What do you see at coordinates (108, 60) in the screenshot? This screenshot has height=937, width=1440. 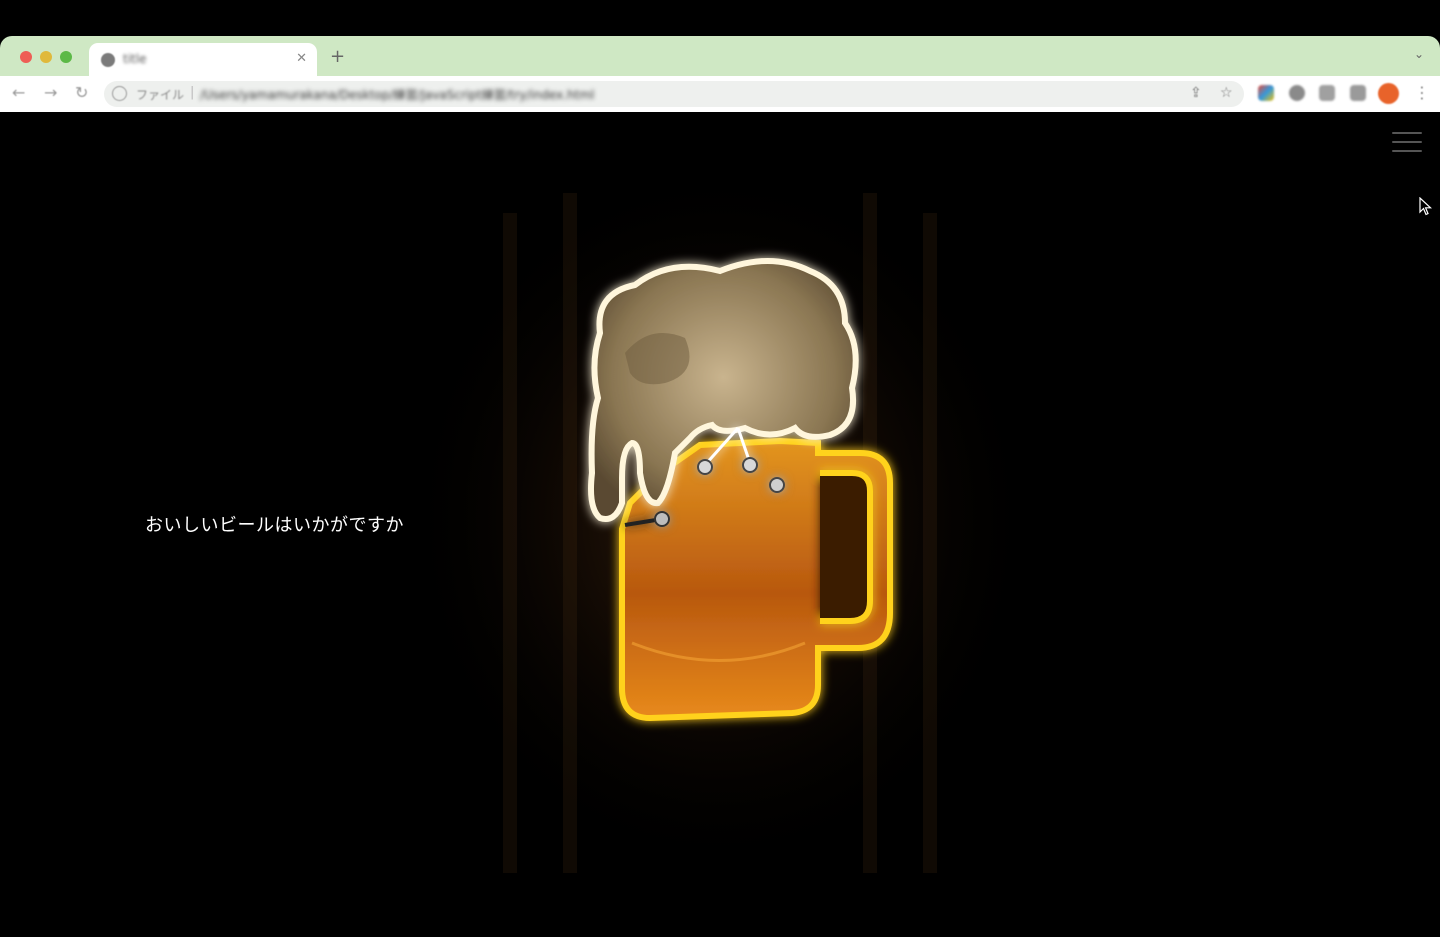 I see `globe-icon` at bounding box center [108, 60].